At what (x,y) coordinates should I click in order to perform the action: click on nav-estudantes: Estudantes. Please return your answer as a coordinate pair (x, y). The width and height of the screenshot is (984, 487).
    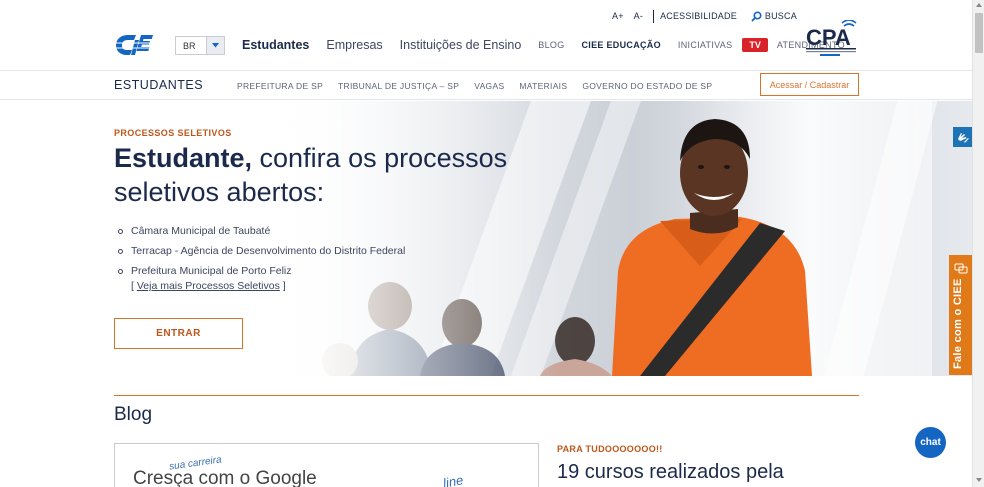
    Looking at the image, I should click on (275, 45).